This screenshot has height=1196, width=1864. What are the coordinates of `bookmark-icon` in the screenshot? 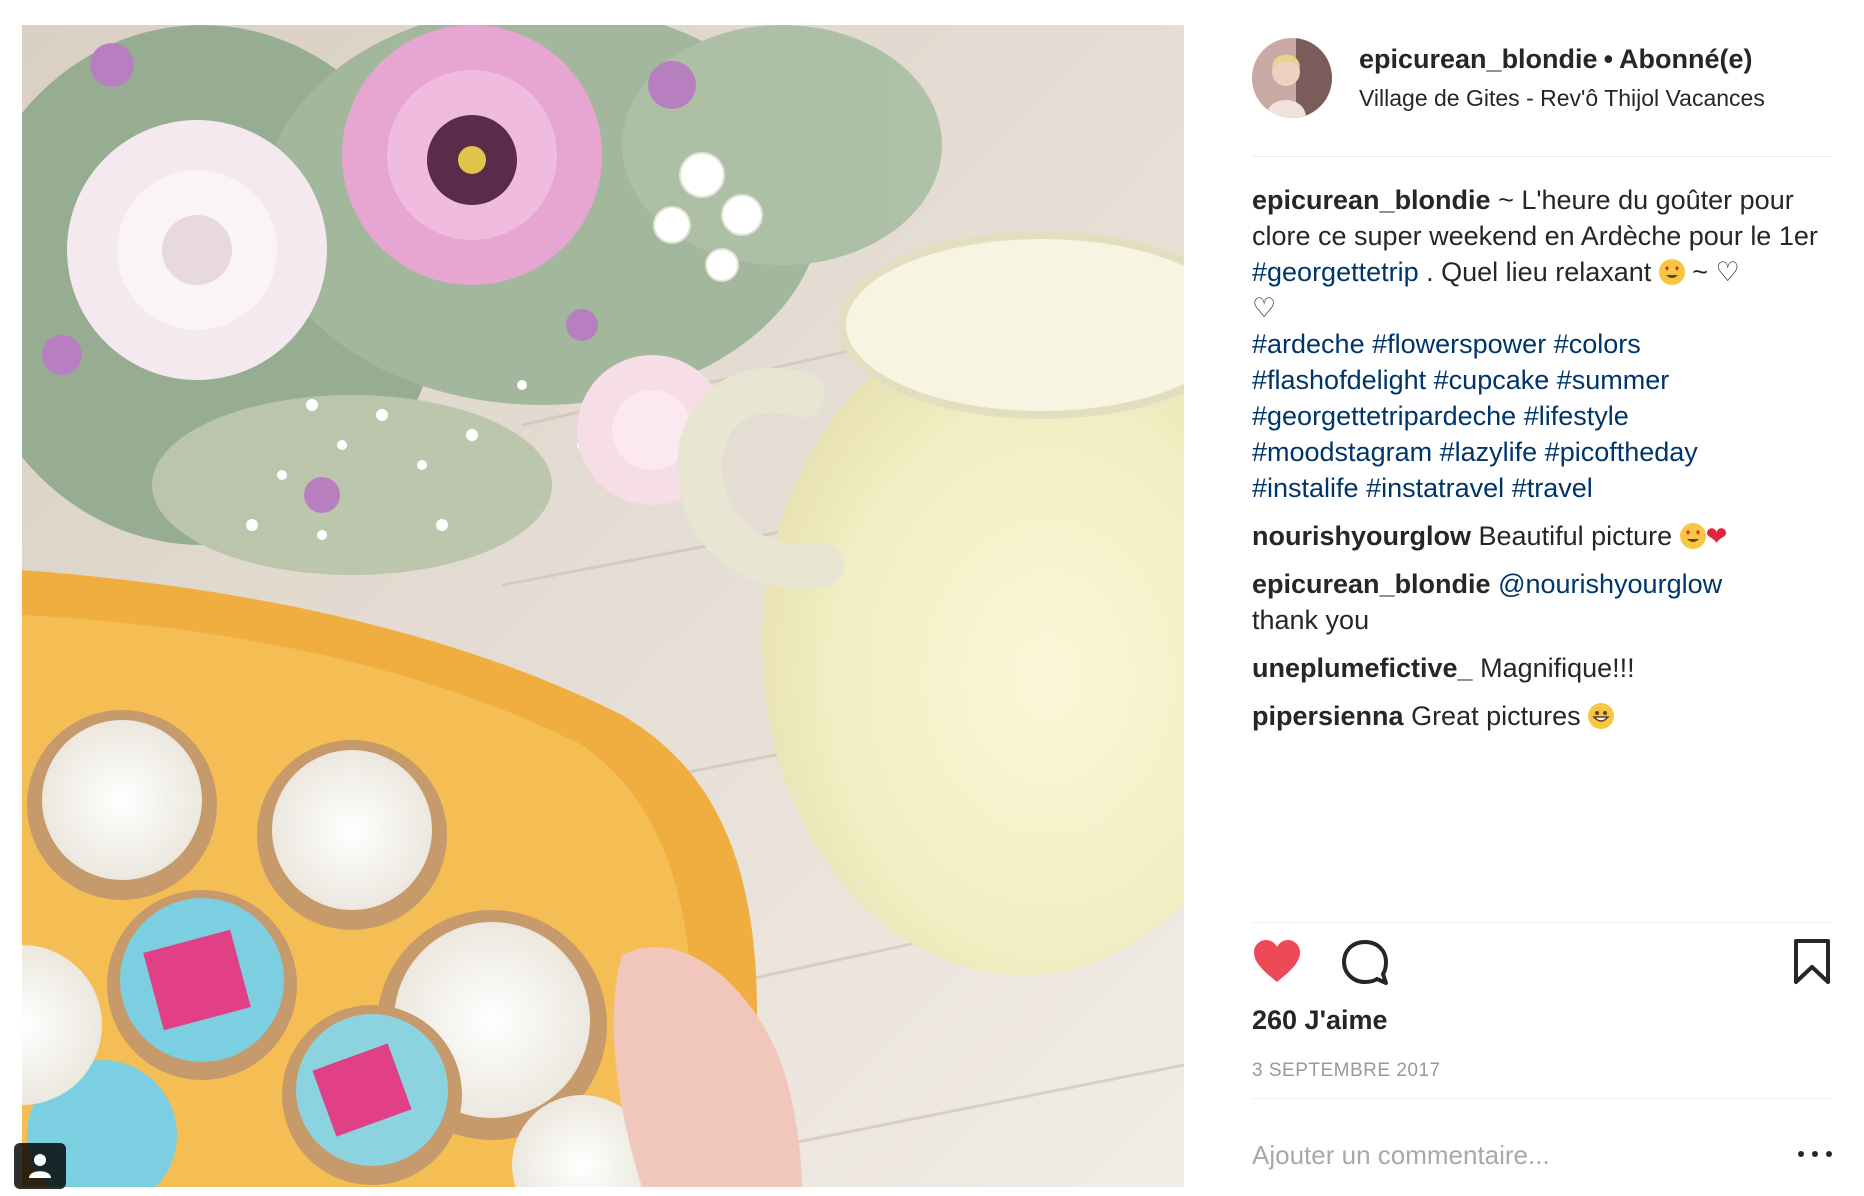 It's located at (1812, 961).